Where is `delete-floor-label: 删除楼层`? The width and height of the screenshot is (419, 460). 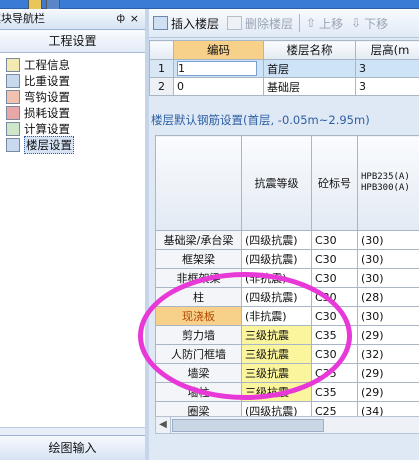 delete-floor-label: 删除楼层 is located at coordinates (269, 23).